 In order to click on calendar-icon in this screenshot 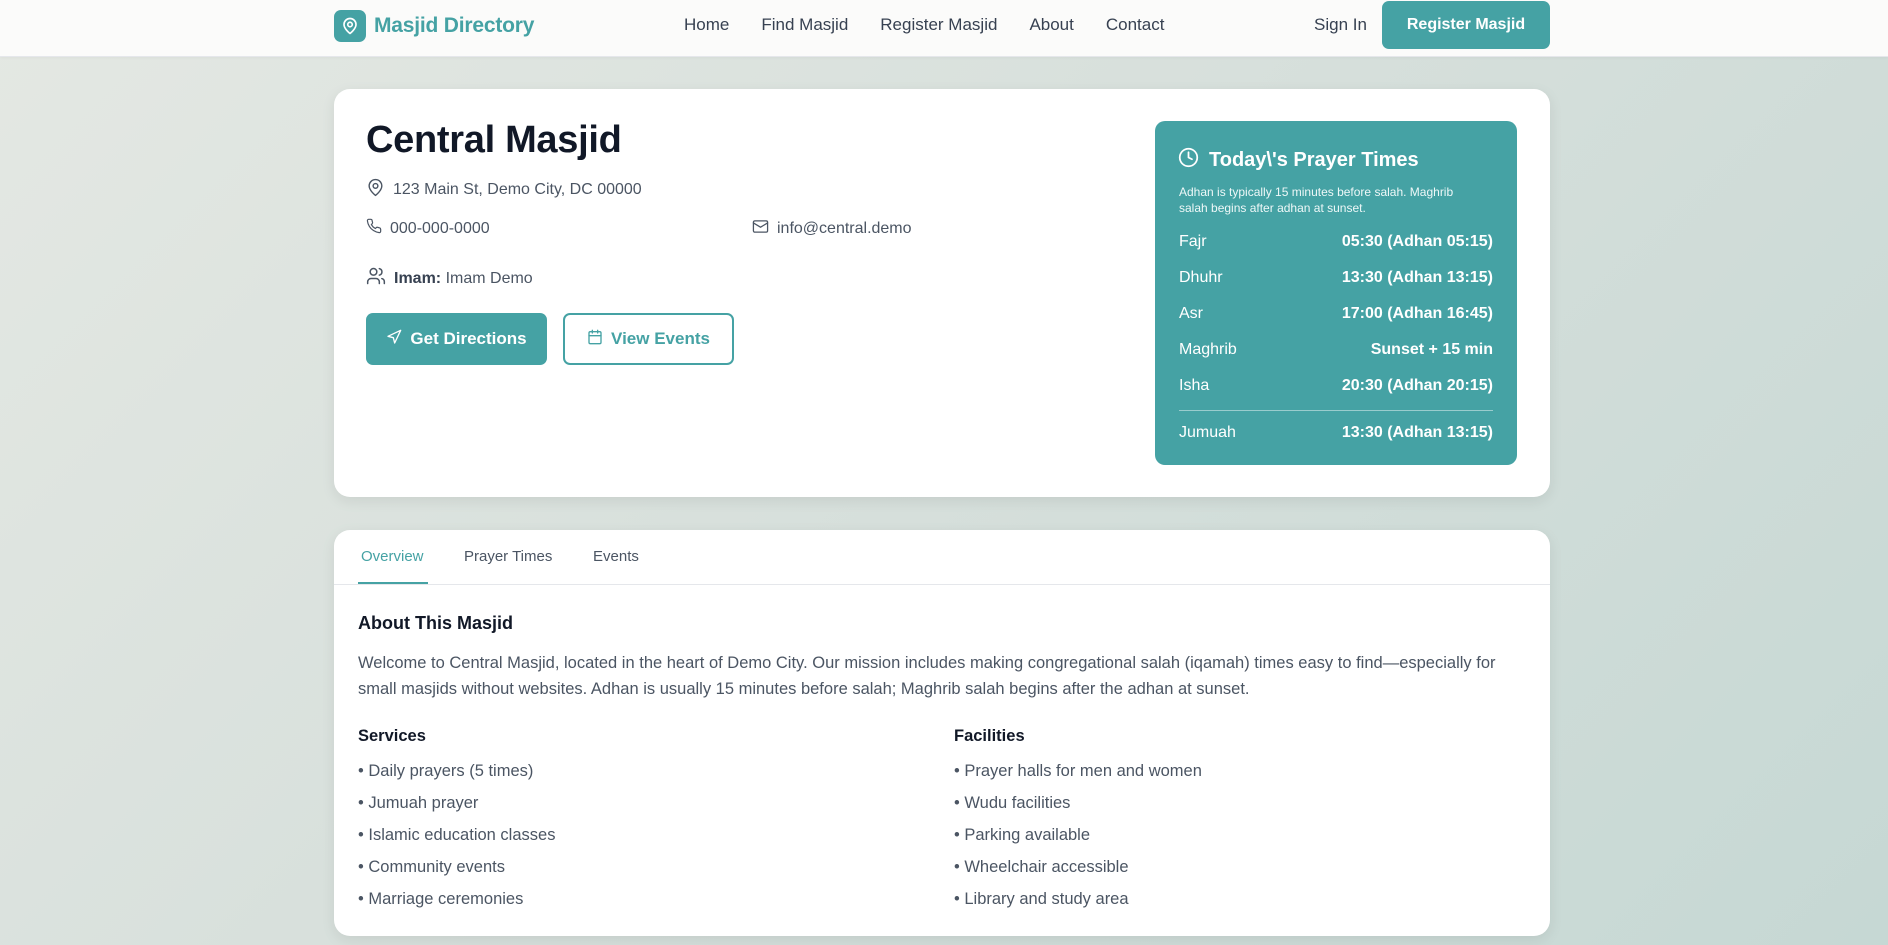, I will do `click(595, 339)`.